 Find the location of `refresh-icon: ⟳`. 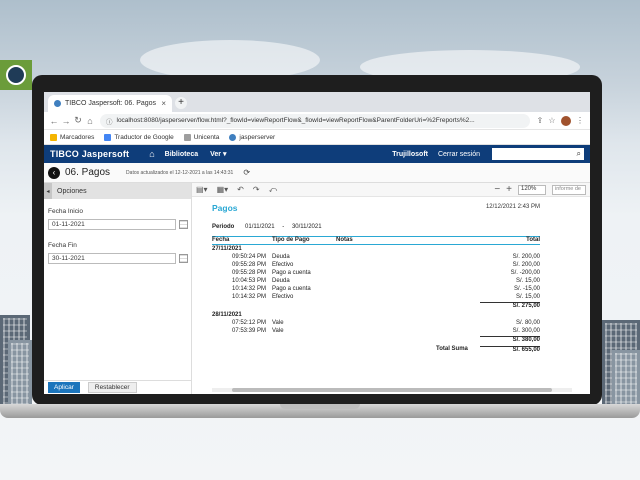

refresh-icon: ⟳ is located at coordinates (246, 172).